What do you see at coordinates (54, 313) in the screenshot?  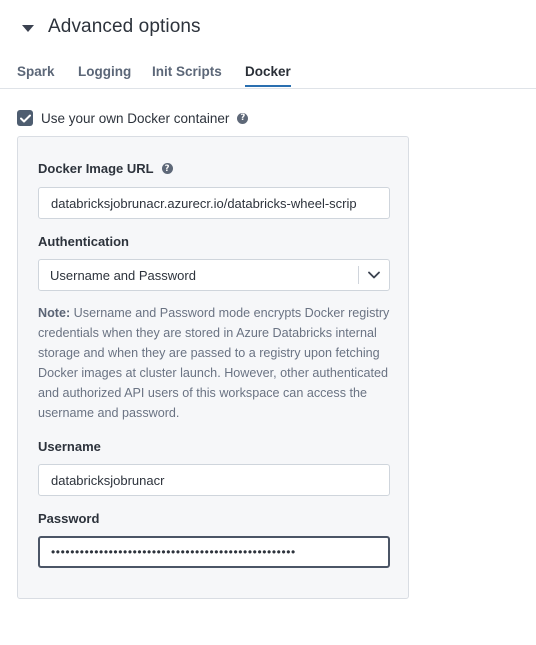 I see `note-prefix: Note:` at bounding box center [54, 313].